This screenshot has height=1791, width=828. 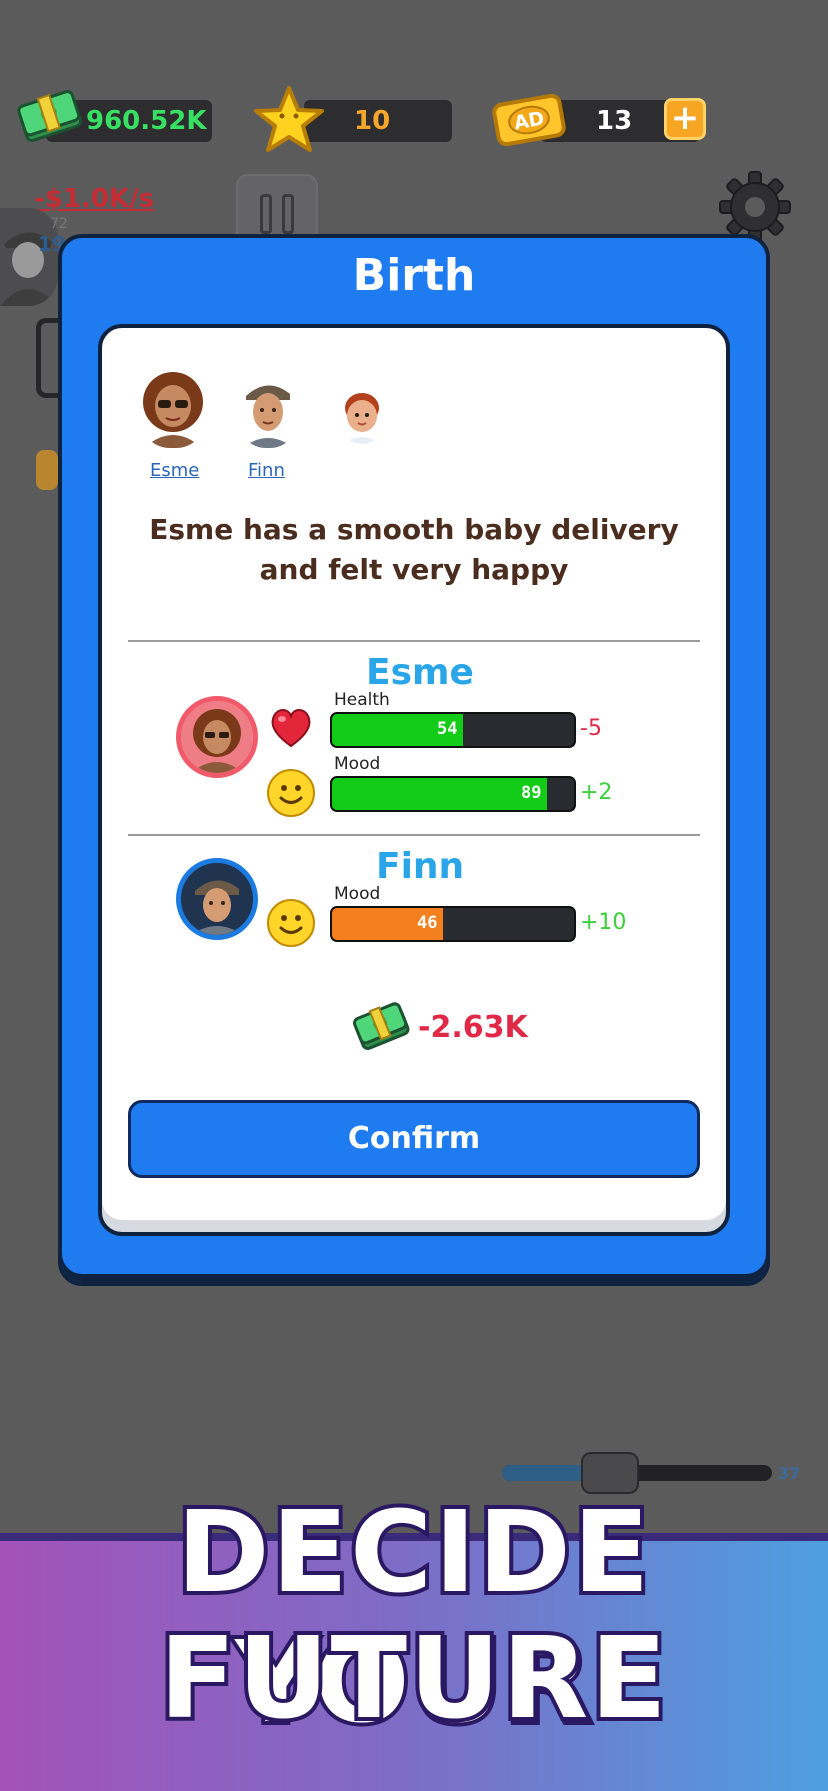 What do you see at coordinates (603, 922) in the screenshot?
I see `finn-mood-delta: +10` at bounding box center [603, 922].